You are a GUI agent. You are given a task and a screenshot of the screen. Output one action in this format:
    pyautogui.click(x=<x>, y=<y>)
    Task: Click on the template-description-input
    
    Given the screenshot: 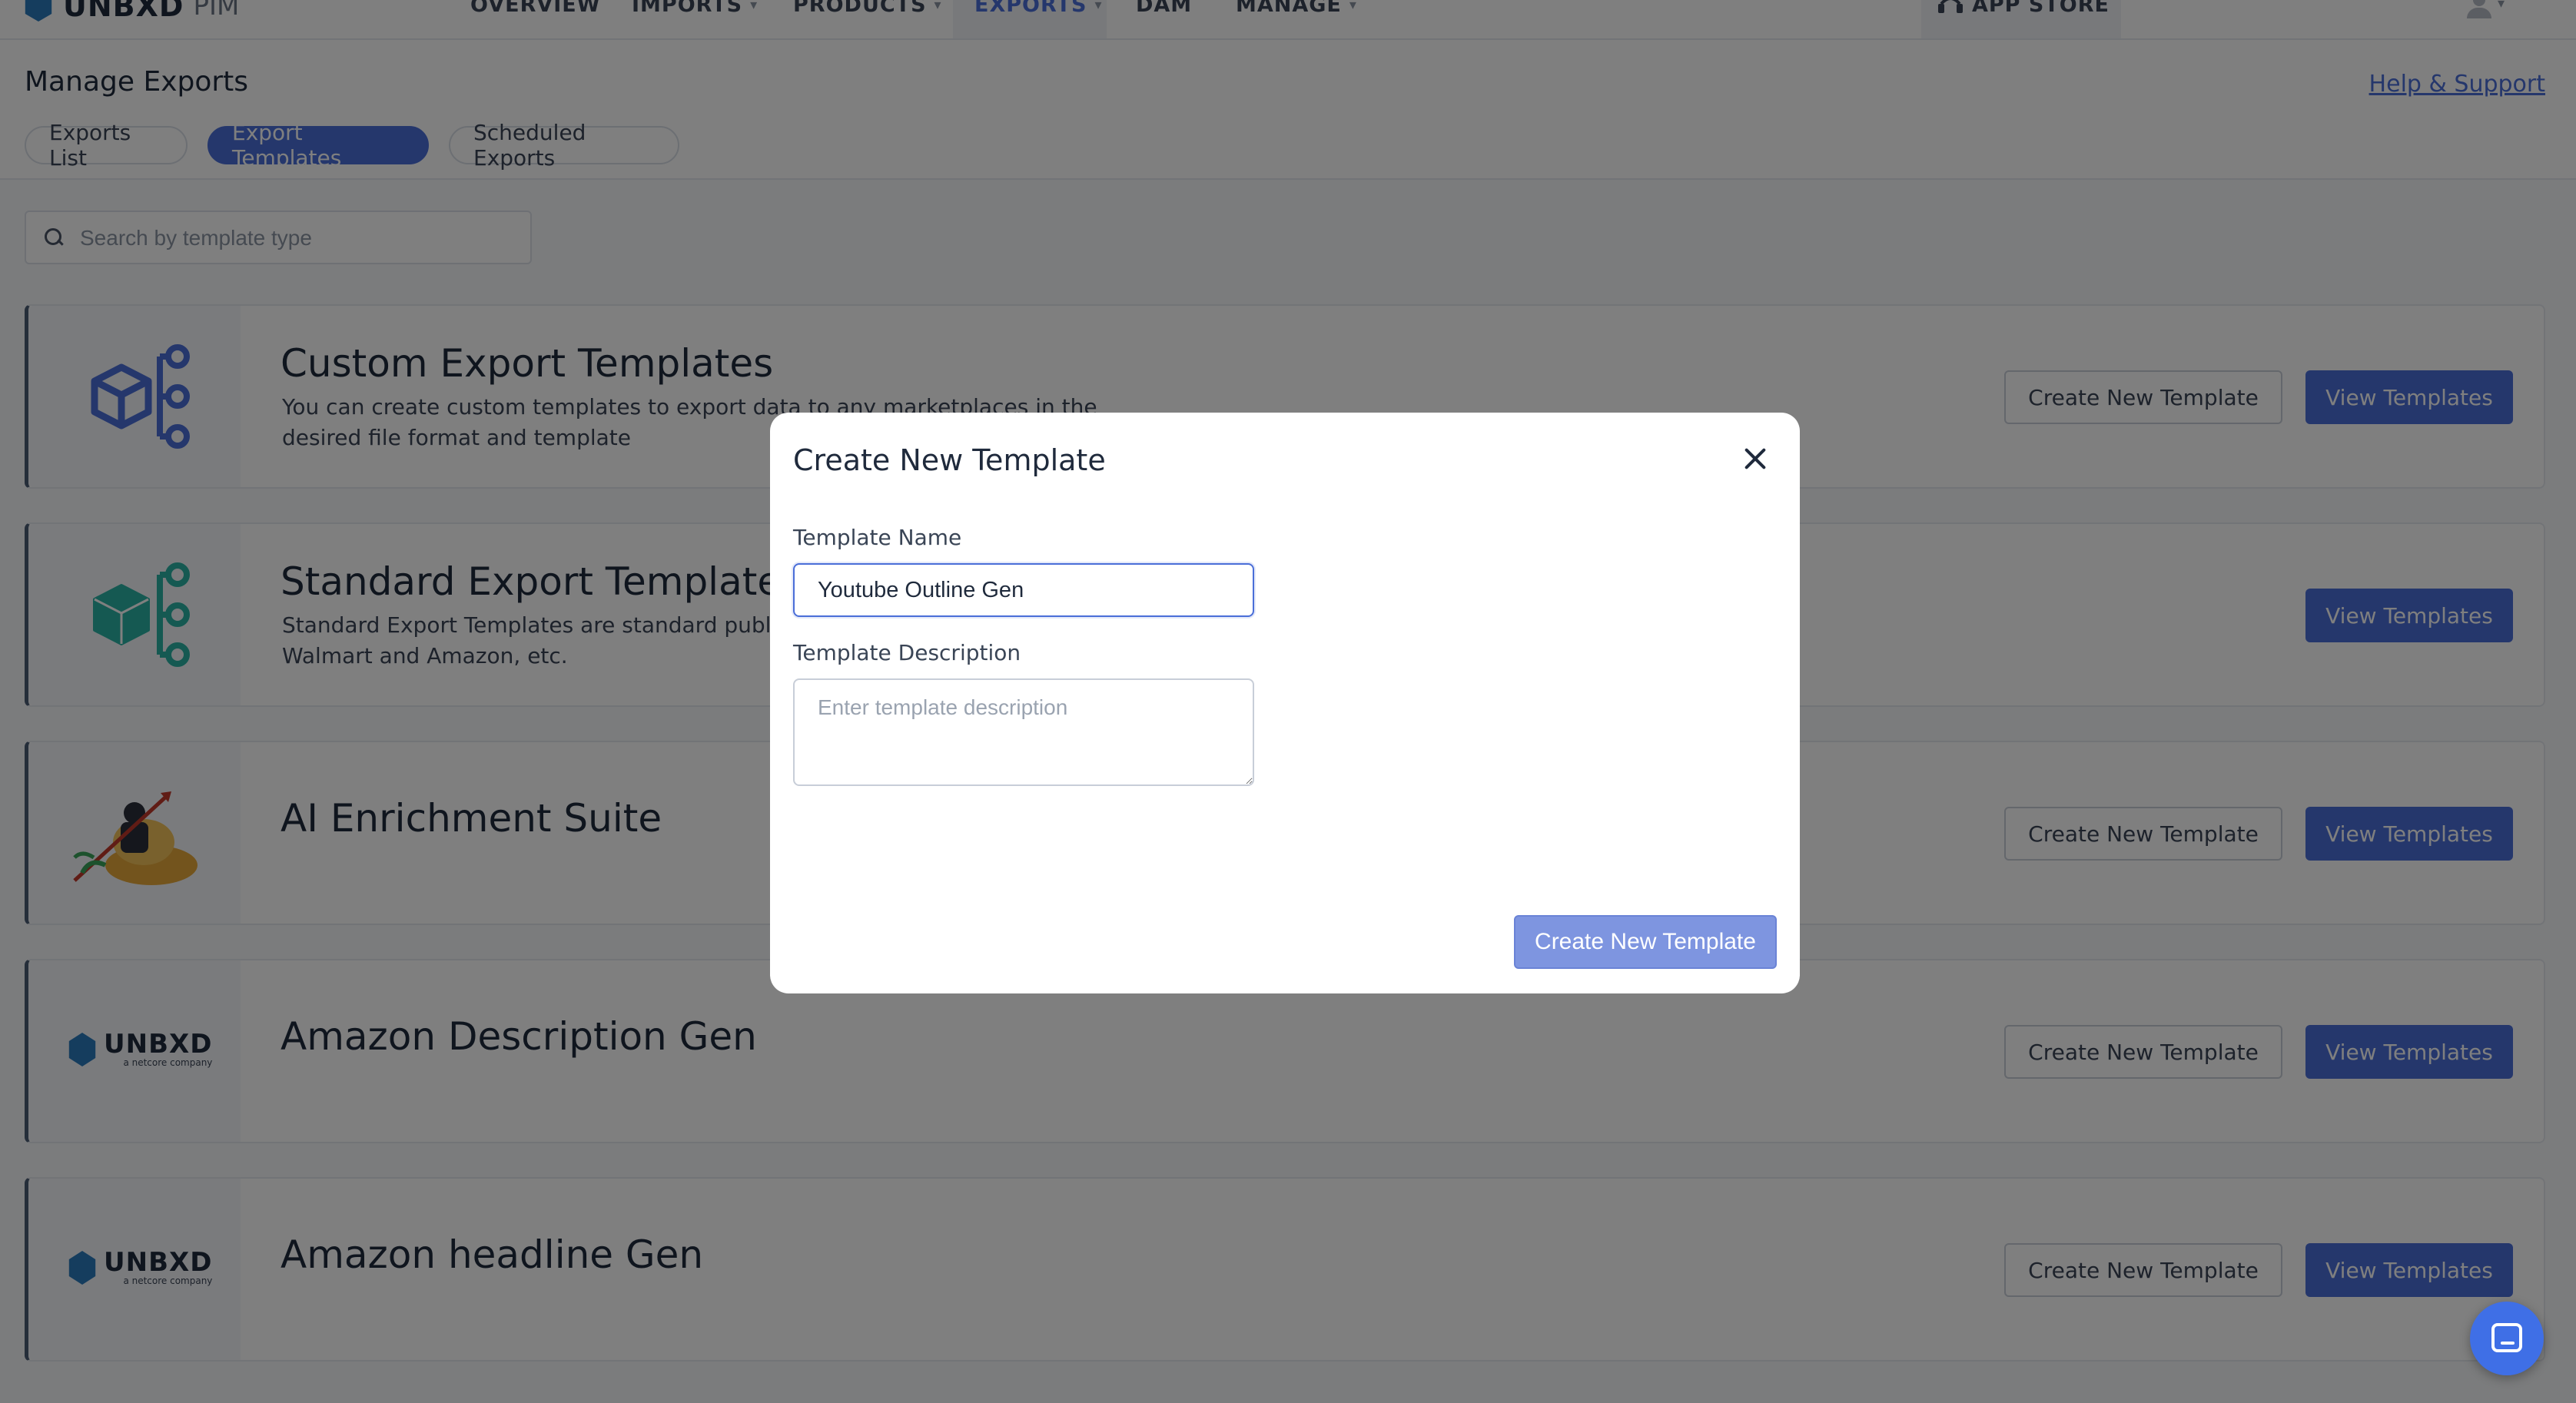 What is the action you would take?
    pyautogui.click(x=1023, y=732)
    